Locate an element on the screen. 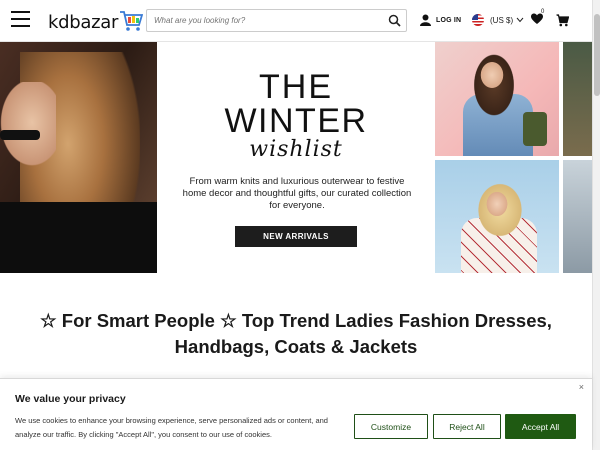 This screenshot has width=600, height=450. currency-label: (US $) is located at coordinates (502, 20).